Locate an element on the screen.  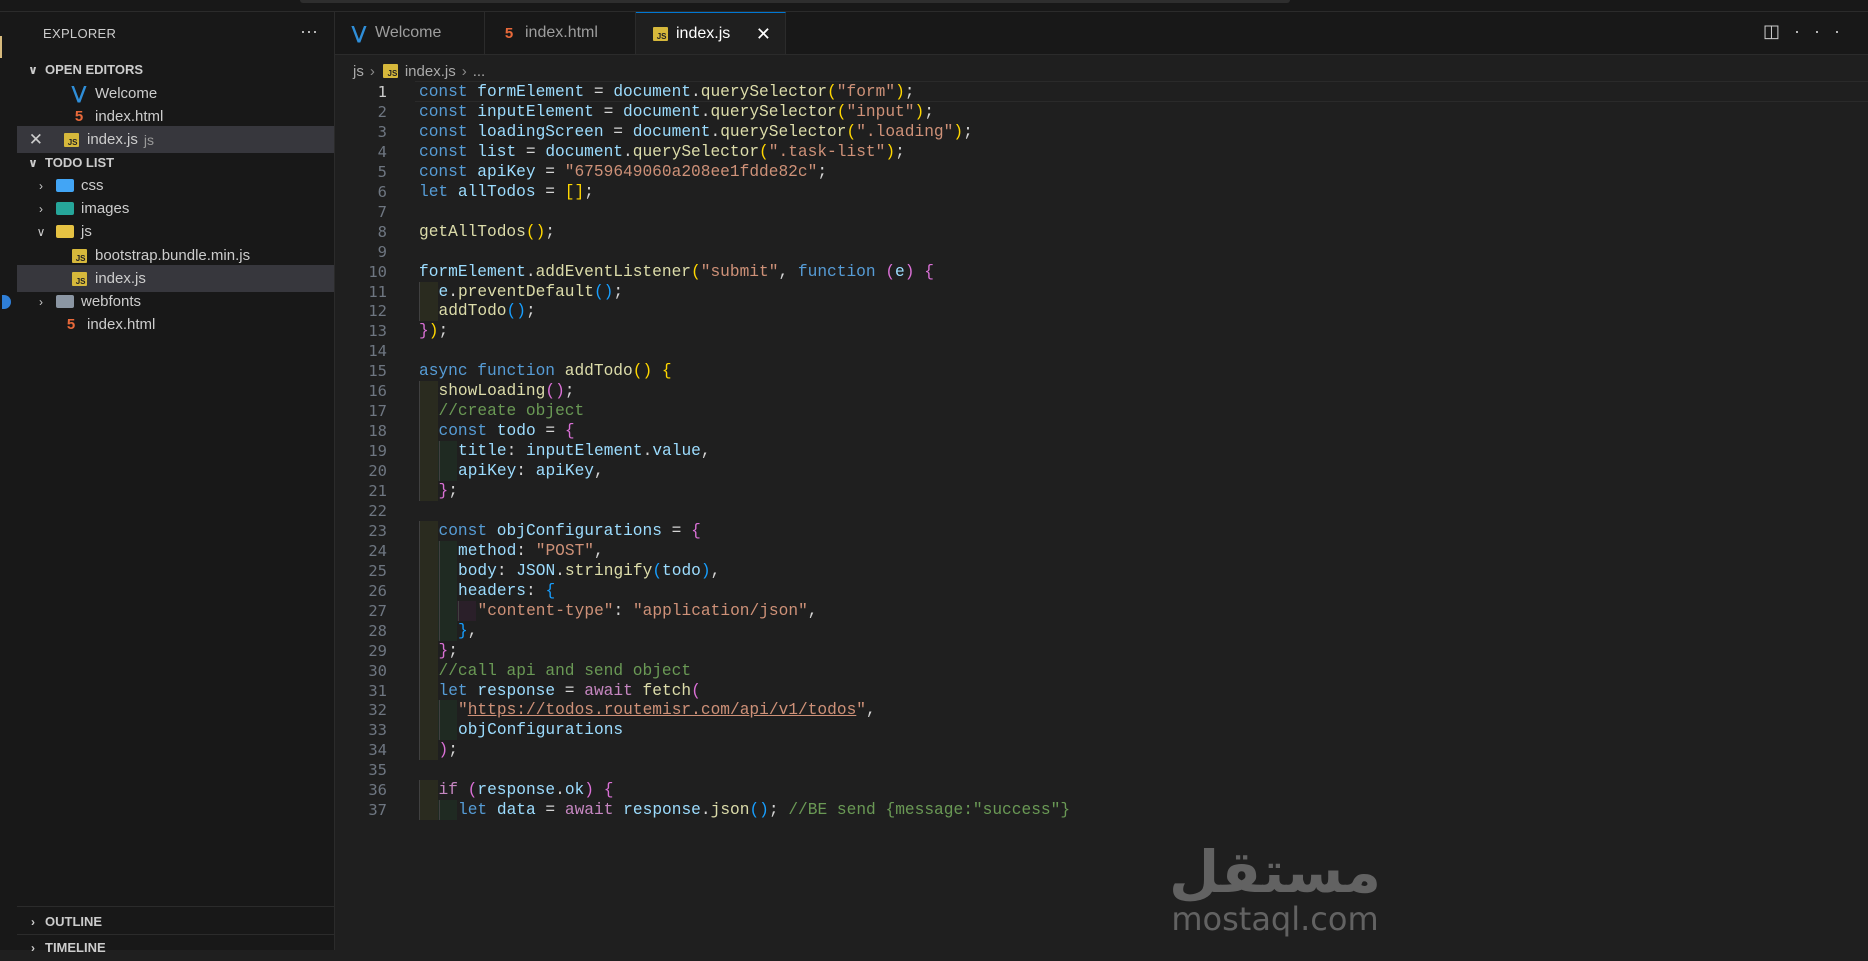
code-text: const objConfigurations = { is located at coordinates (570, 531).